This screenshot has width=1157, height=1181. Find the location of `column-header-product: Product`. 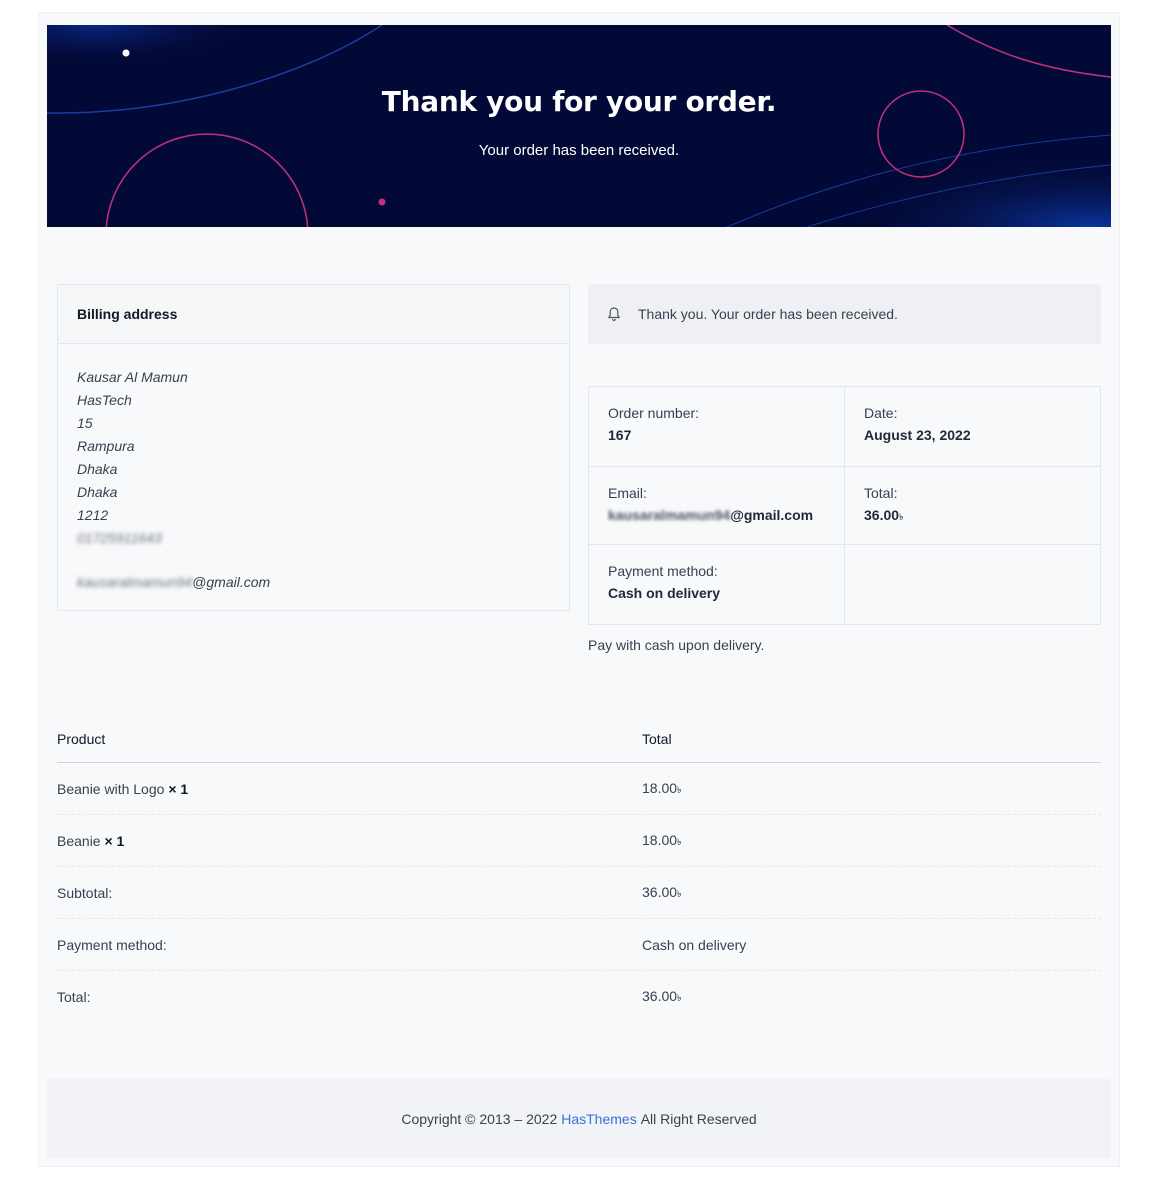

column-header-product: Product is located at coordinates (81, 738).